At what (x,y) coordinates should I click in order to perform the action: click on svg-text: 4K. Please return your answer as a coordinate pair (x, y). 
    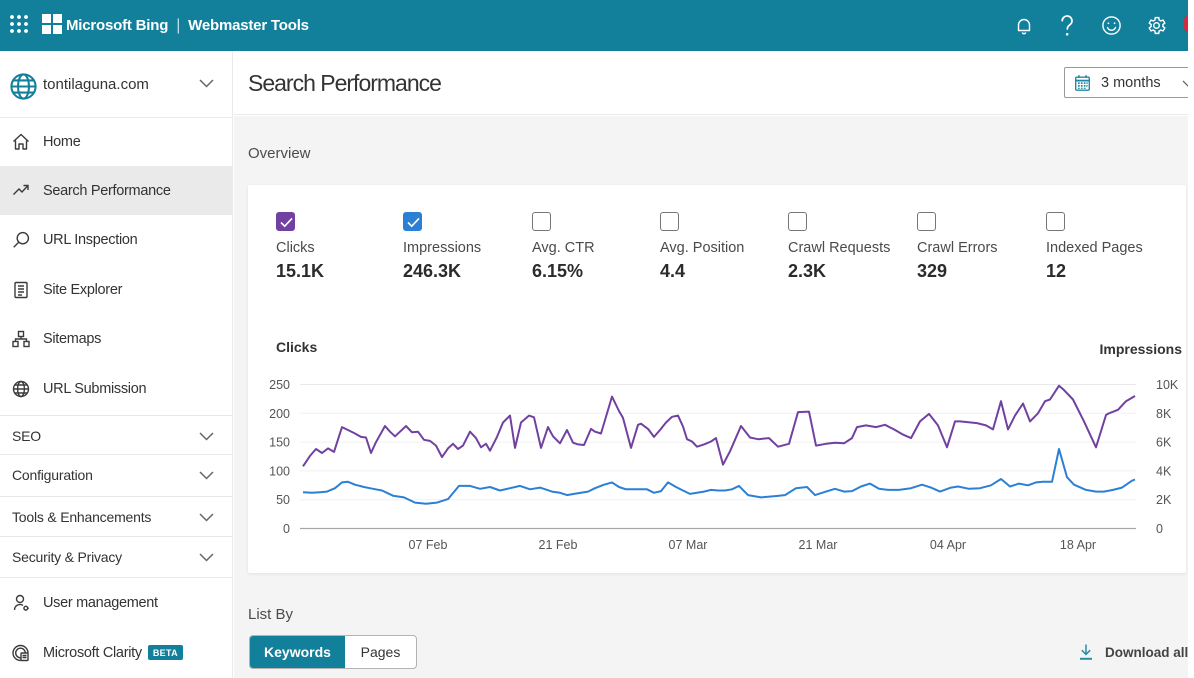
    Looking at the image, I should click on (1164, 471).